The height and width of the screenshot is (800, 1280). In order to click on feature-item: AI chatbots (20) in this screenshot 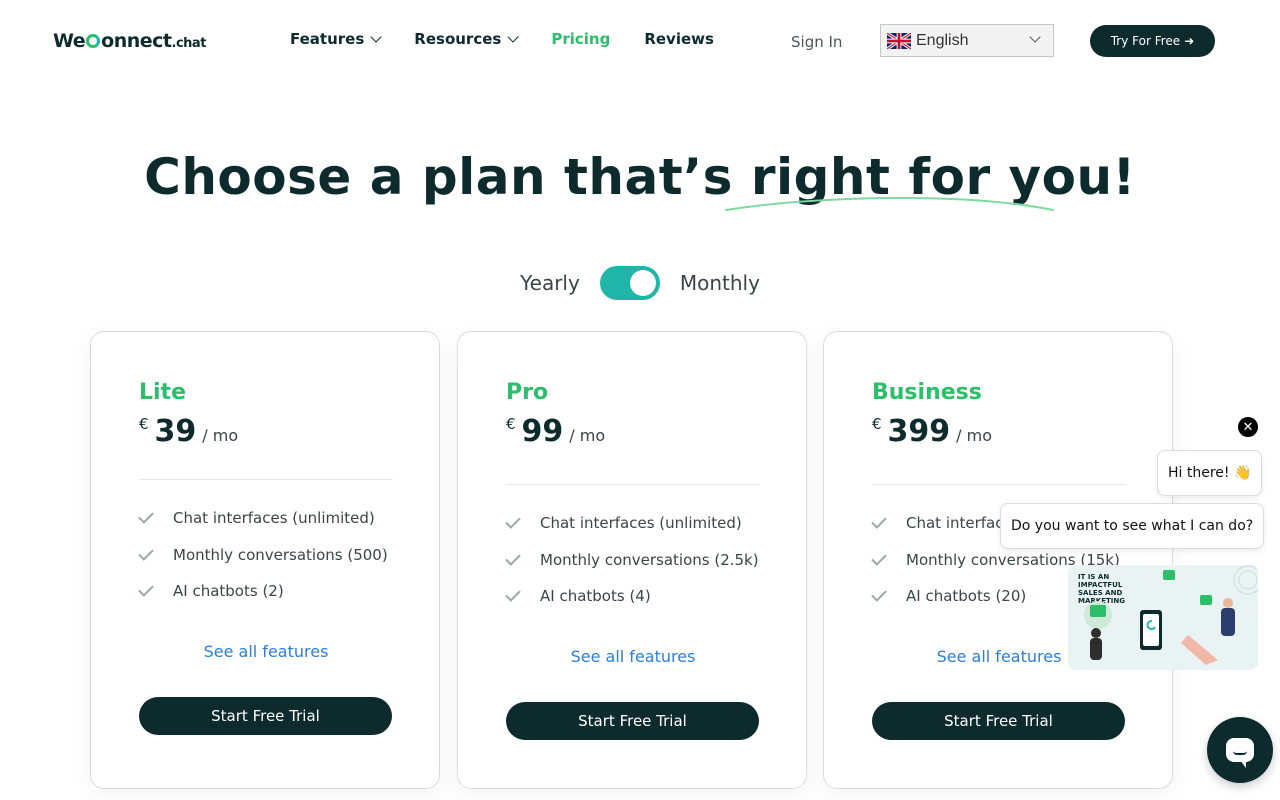, I will do `click(949, 595)`.